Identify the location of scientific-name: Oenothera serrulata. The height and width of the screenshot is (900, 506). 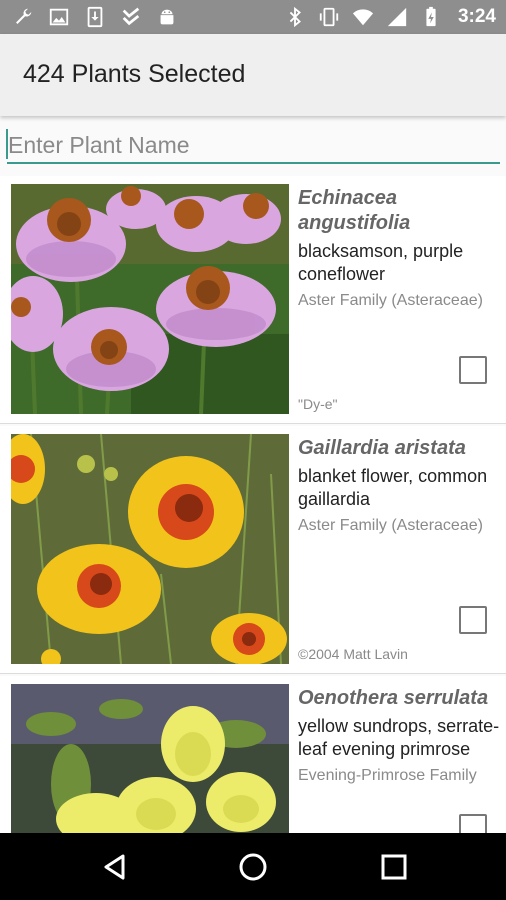
(393, 698).